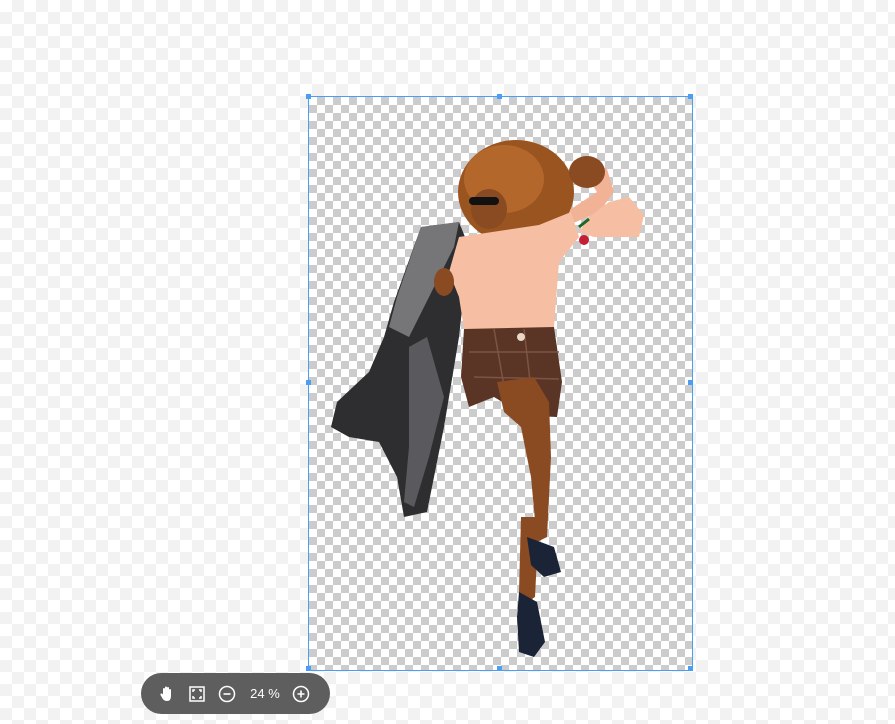  I want to click on hand-icon, so click(165, 693).